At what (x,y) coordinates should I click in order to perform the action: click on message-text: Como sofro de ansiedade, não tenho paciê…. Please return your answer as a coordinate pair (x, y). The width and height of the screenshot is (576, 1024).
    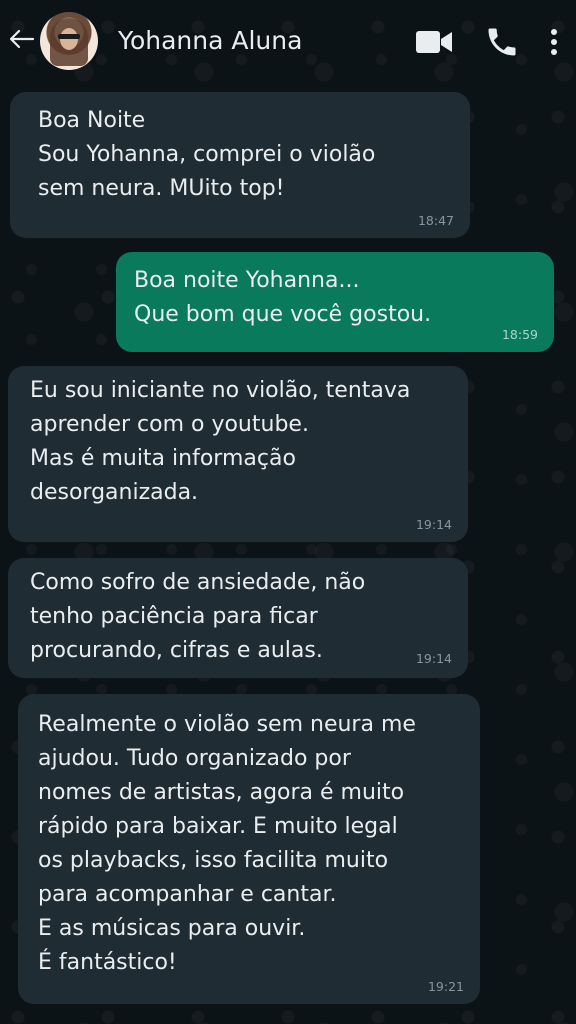
    Looking at the image, I should click on (198, 616).